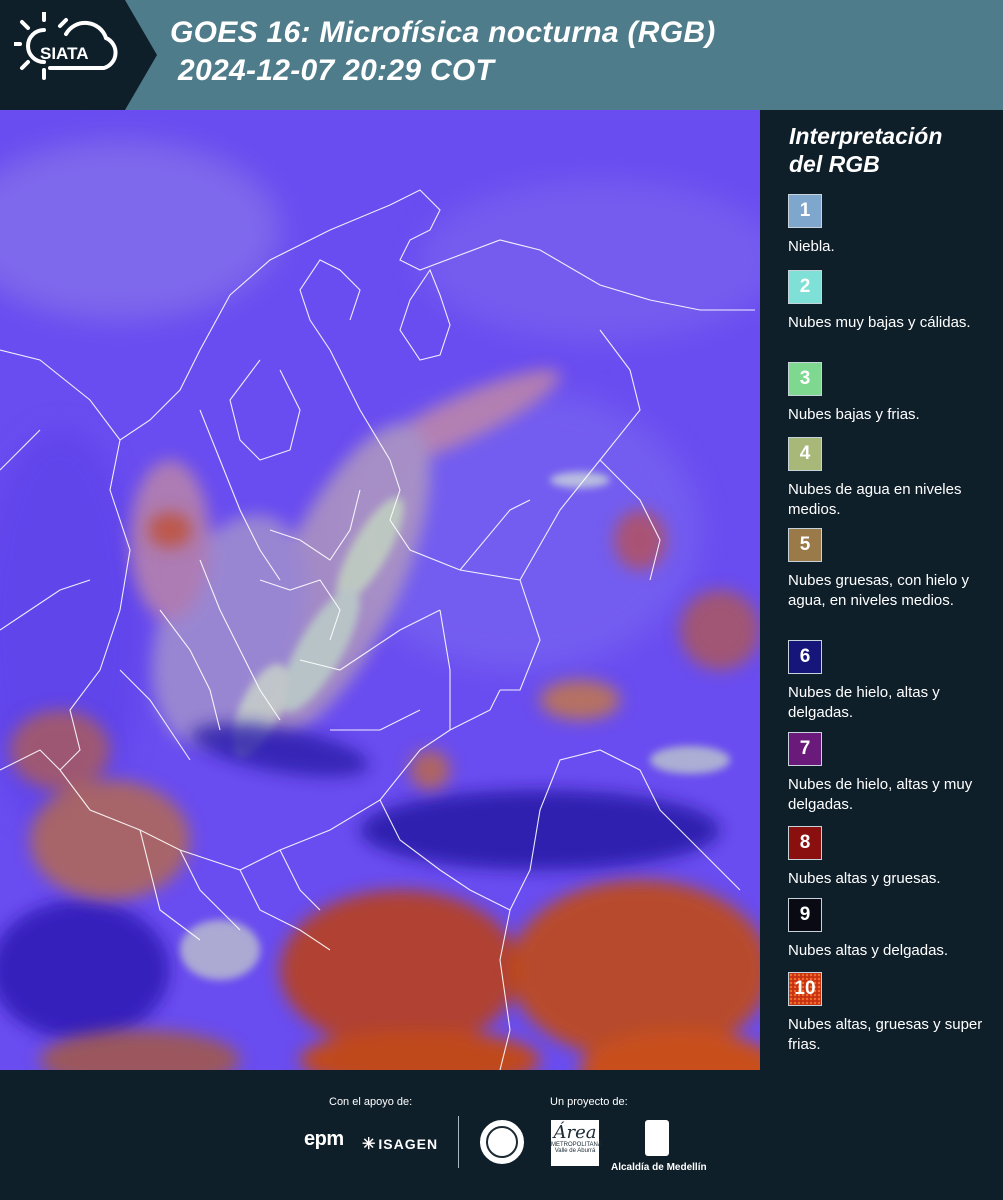  I want to click on legend-label: Niebla., so click(811, 246).